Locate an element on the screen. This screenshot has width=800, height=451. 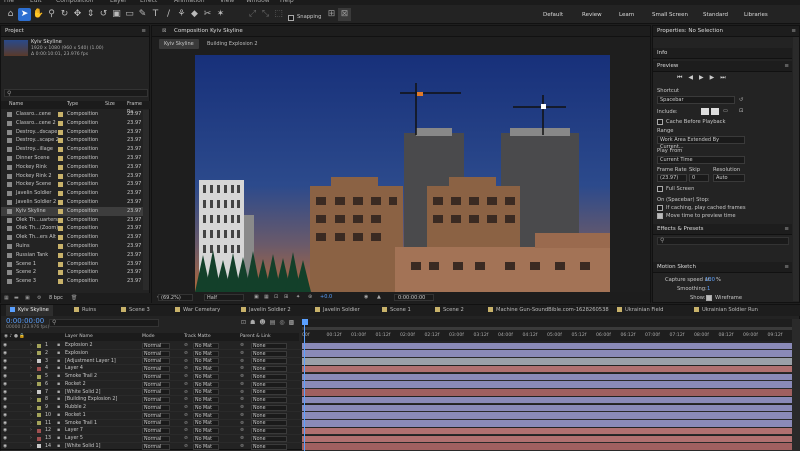
project-item: Hockey Rink Composition 23.97 is located at coordinates (72, 167).